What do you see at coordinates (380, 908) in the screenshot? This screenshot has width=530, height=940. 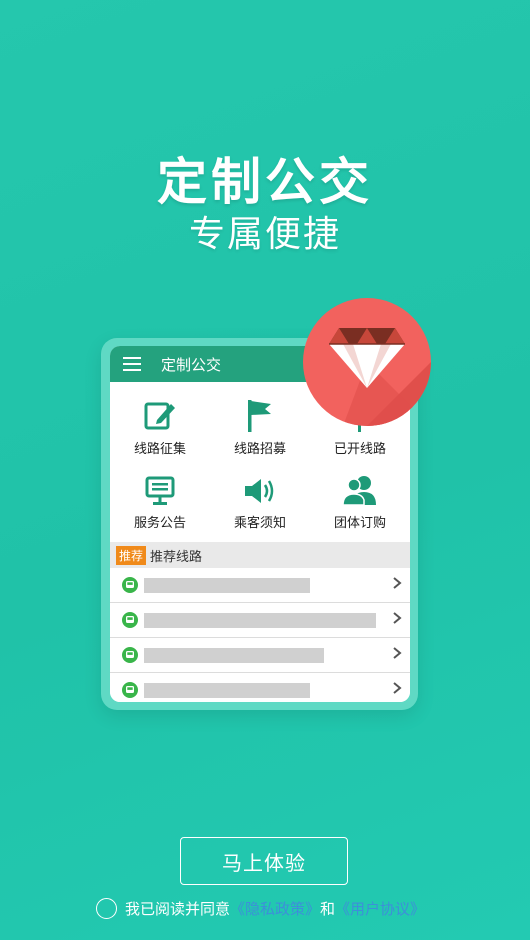 I see `user-agreement-link: 《用户协议》` at bounding box center [380, 908].